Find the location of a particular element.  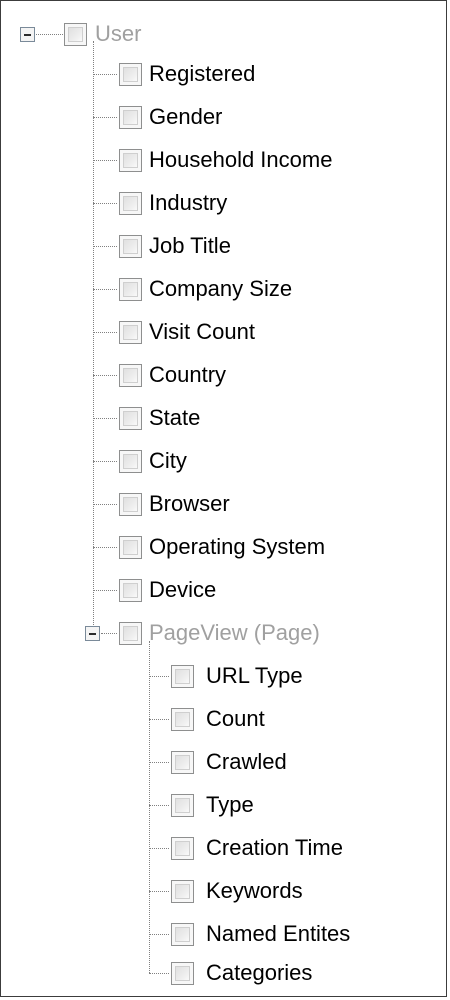

tree-node-registered: Registered is located at coordinates (202, 74).